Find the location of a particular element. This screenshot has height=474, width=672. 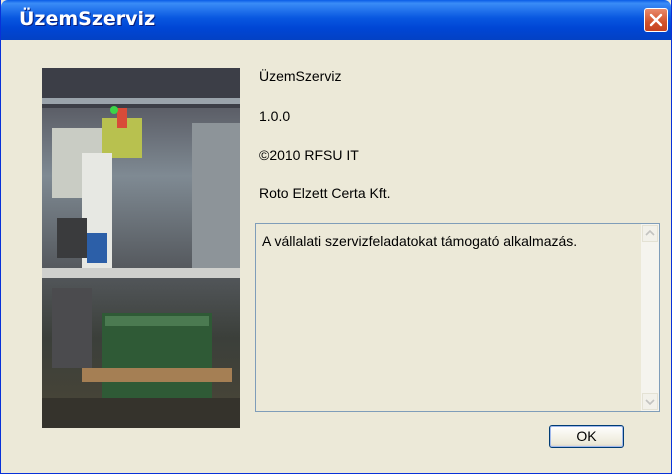

product-name: ÜzemSzerviz is located at coordinates (300, 76).